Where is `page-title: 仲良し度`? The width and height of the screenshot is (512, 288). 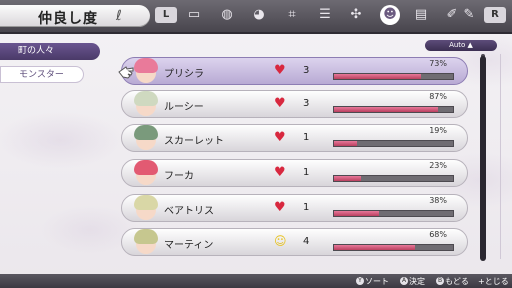
page-title: 仲良し度 is located at coordinates (68, 19).